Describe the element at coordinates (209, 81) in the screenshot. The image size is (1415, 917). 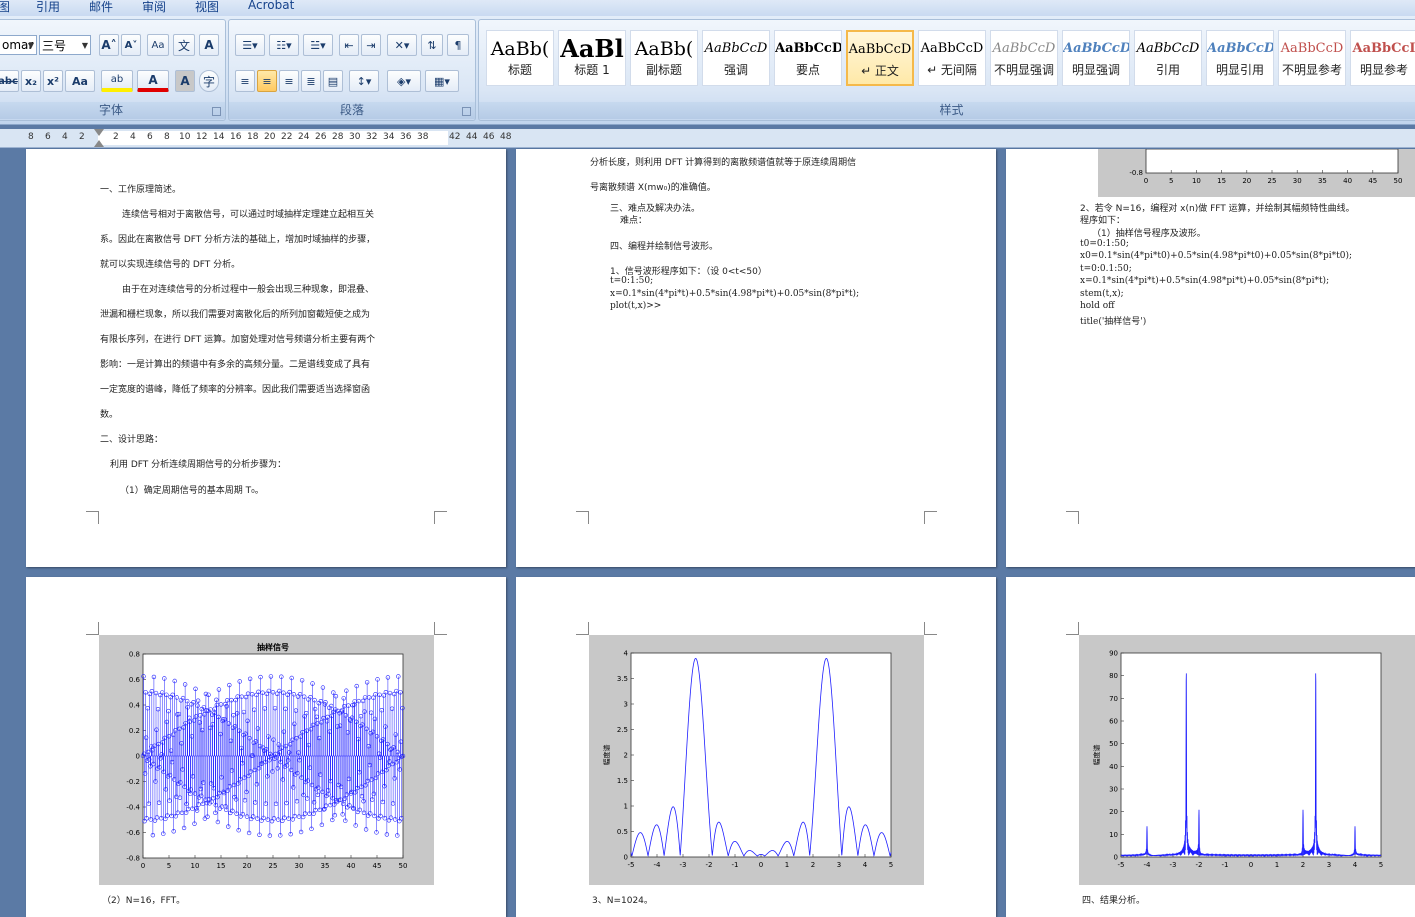
I see `enclose-char-button: 字` at that location.